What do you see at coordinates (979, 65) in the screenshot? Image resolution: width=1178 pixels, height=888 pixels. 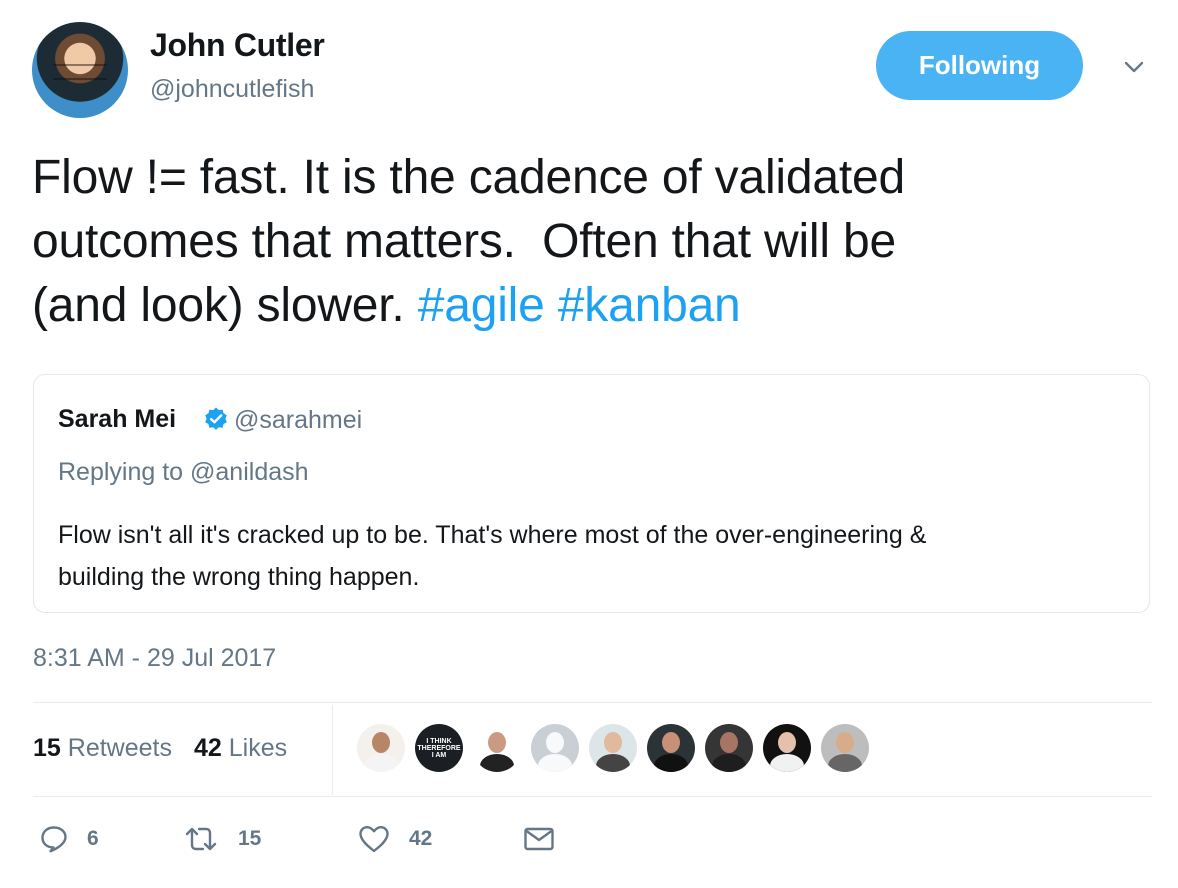 I see `following-button: Following` at bounding box center [979, 65].